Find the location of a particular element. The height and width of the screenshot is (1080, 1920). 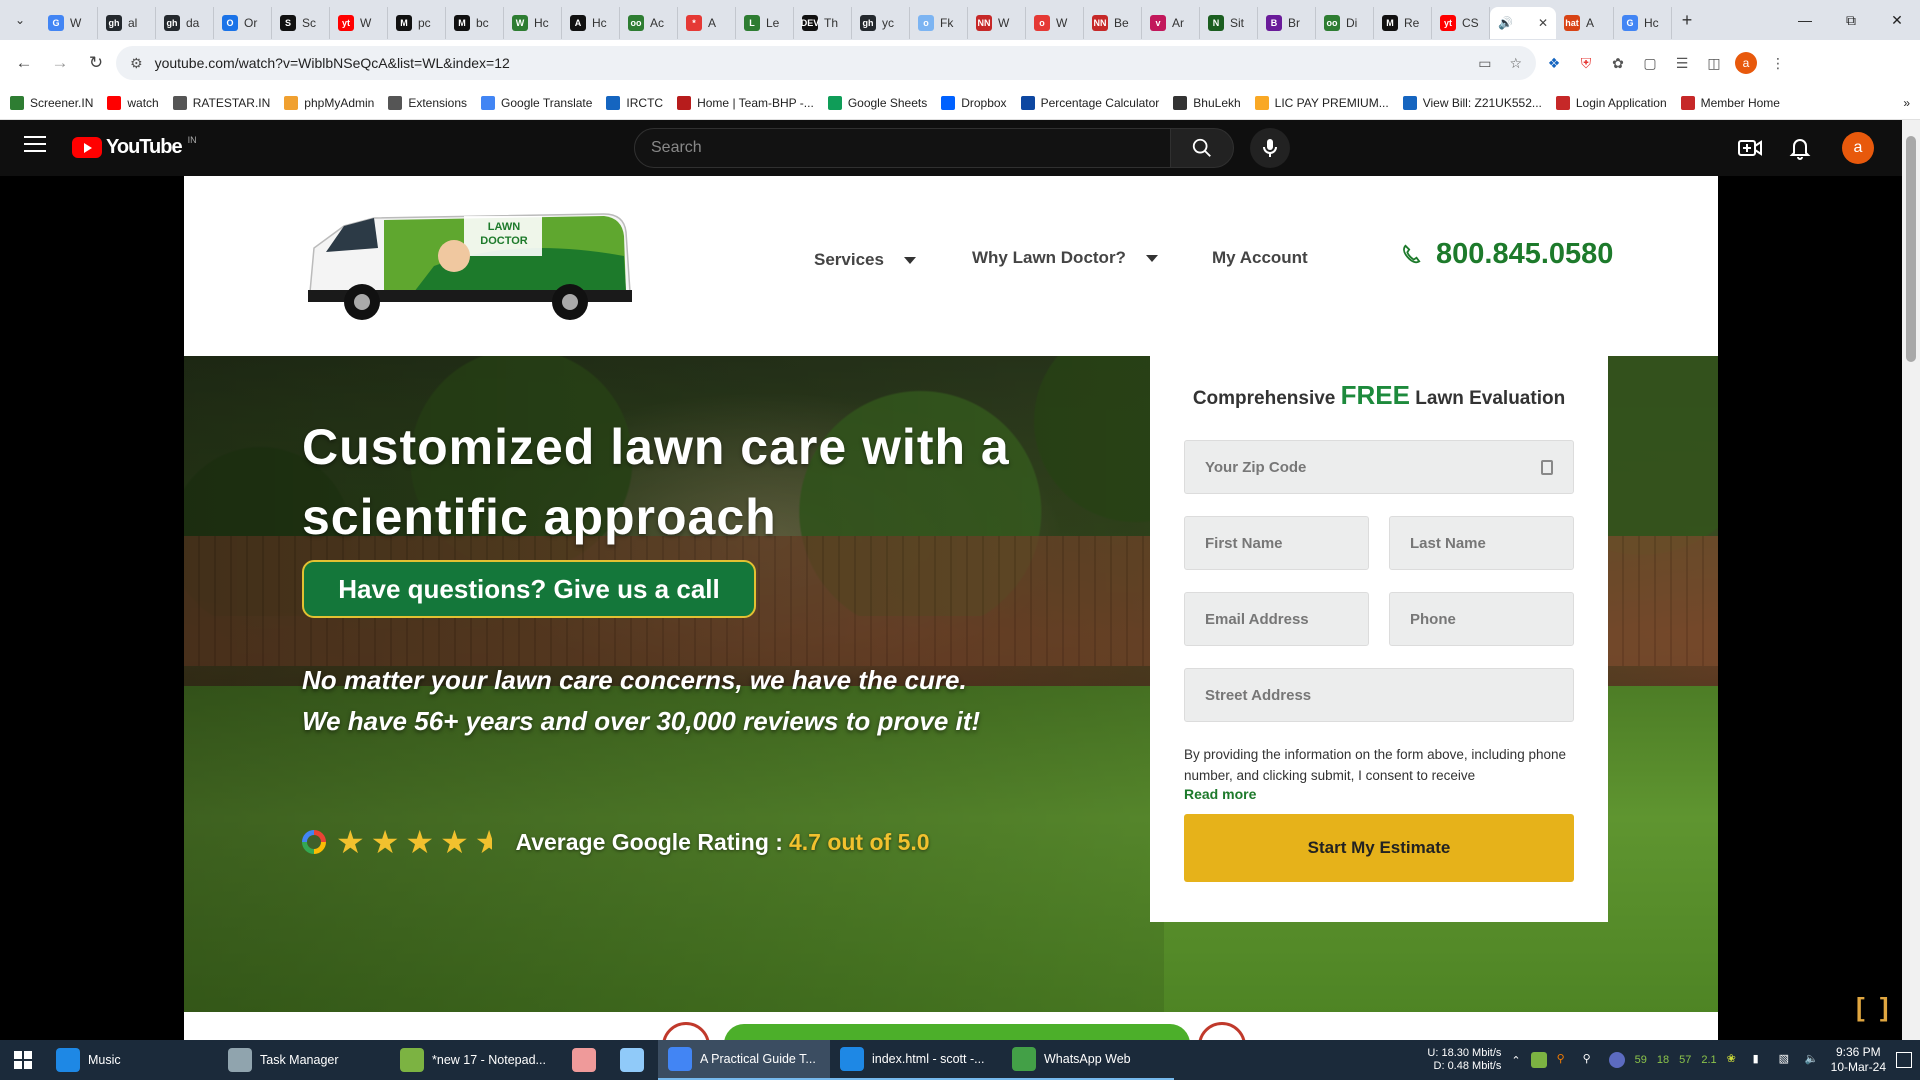

extension-icon: ❖ is located at coordinates (1554, 63).